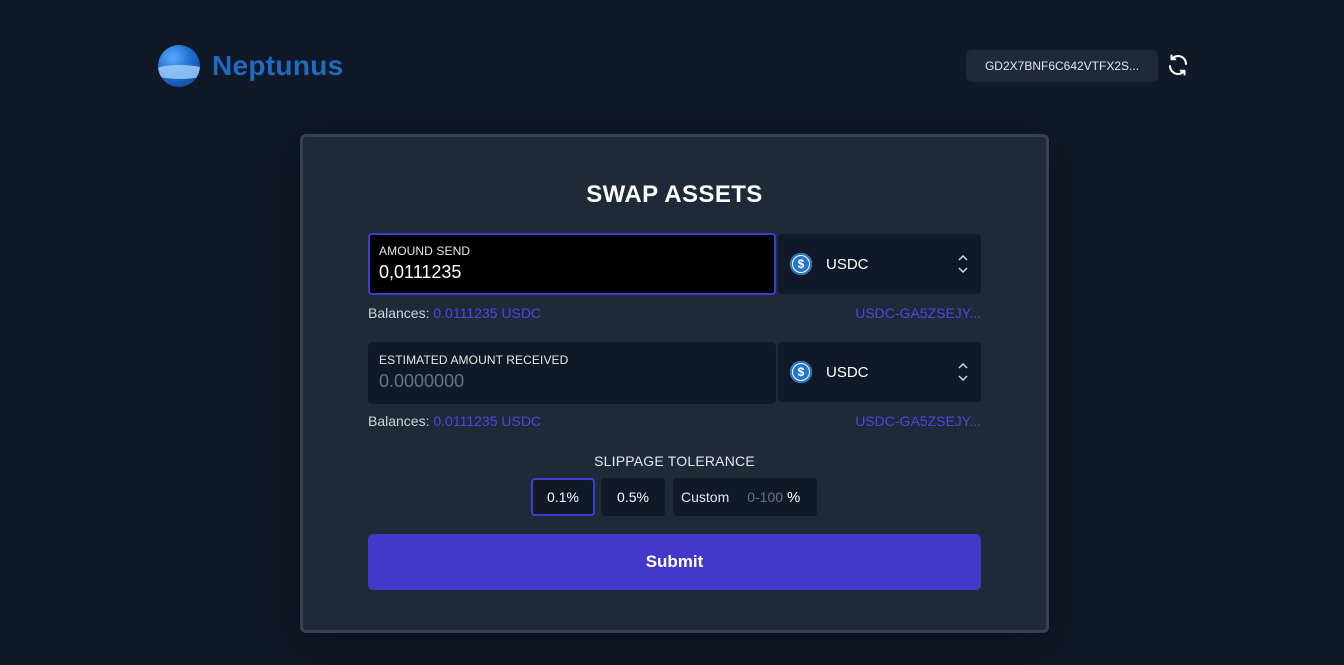 The image size is (1344, 665). I want to click on send-balance: Balances: 0.0111235 USDC, so click(454, 314).